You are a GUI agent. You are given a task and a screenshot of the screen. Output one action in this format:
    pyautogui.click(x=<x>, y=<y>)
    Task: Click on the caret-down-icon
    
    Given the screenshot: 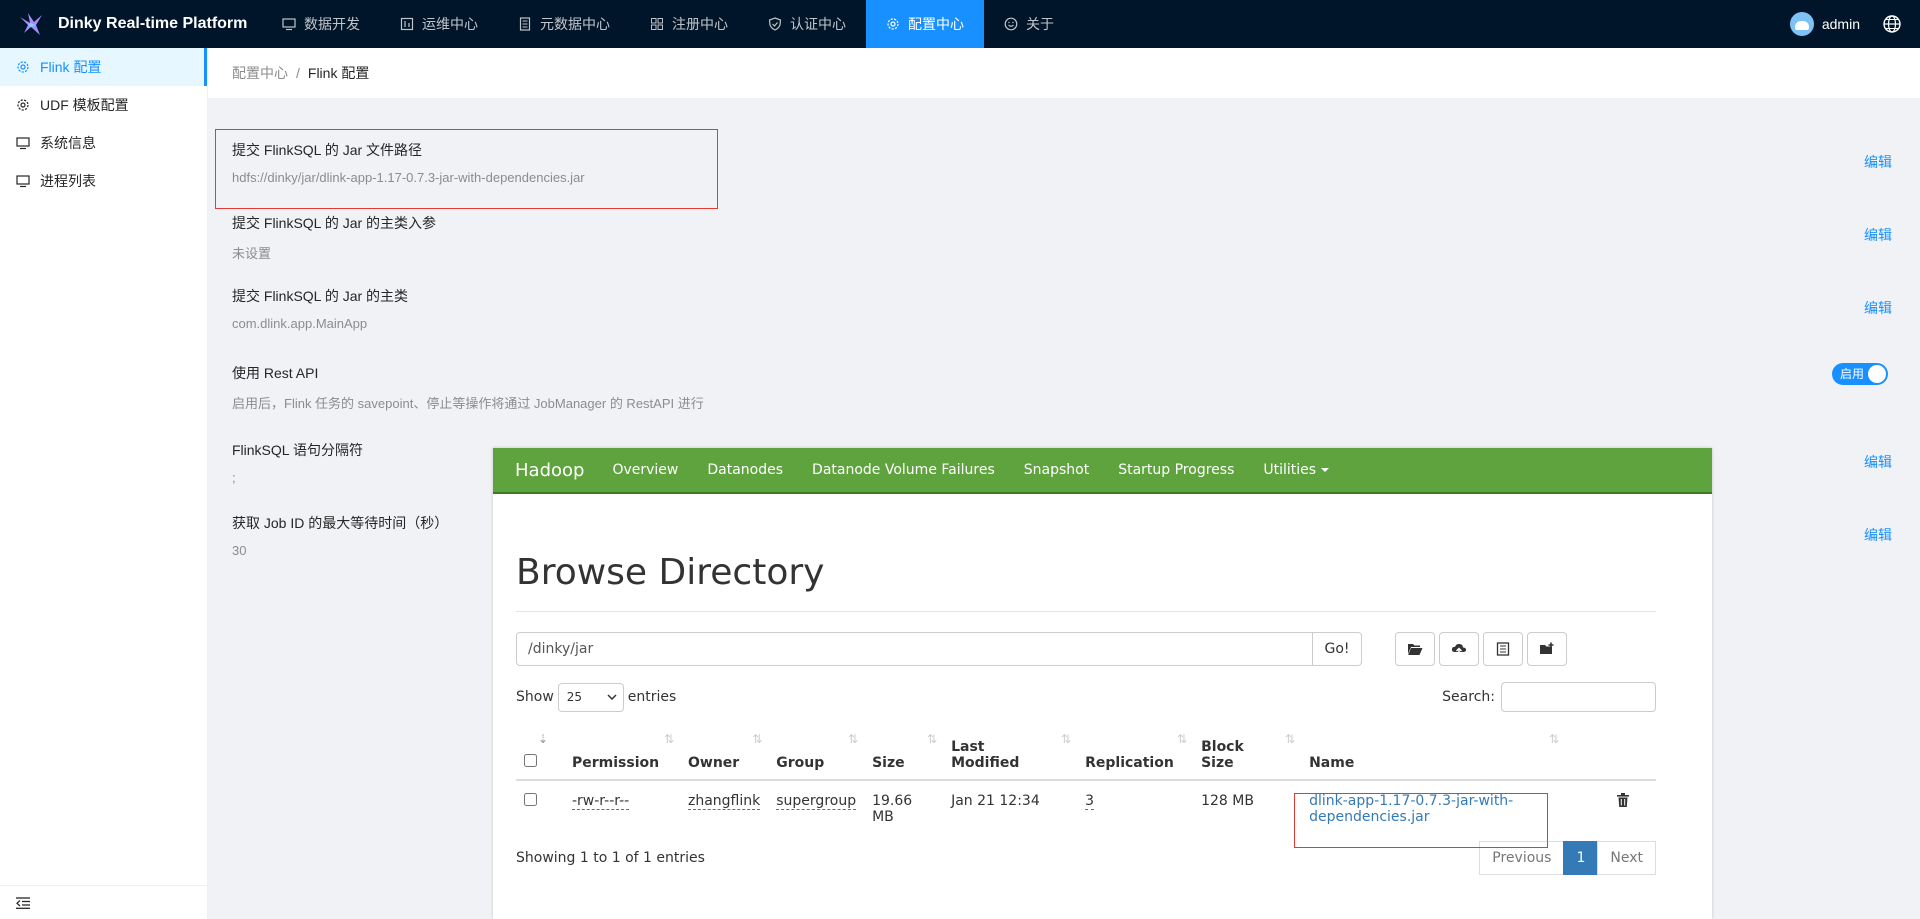 What is the action you would take?
    pyautogui.click(x=1325, y=470)
    